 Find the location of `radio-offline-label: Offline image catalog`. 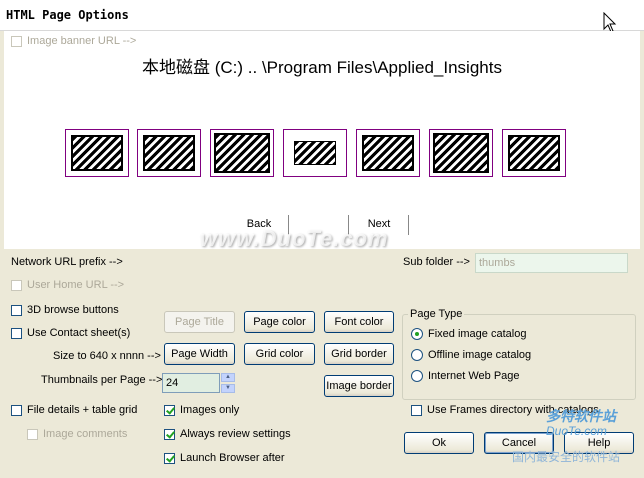

radio-offline-label: Offline image catalog is located at coordinates (480, 355).